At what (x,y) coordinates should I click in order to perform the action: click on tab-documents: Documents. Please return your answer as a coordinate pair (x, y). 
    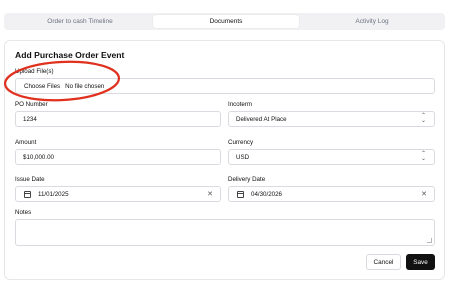
    Looking at the image, I should click on (226, 21).